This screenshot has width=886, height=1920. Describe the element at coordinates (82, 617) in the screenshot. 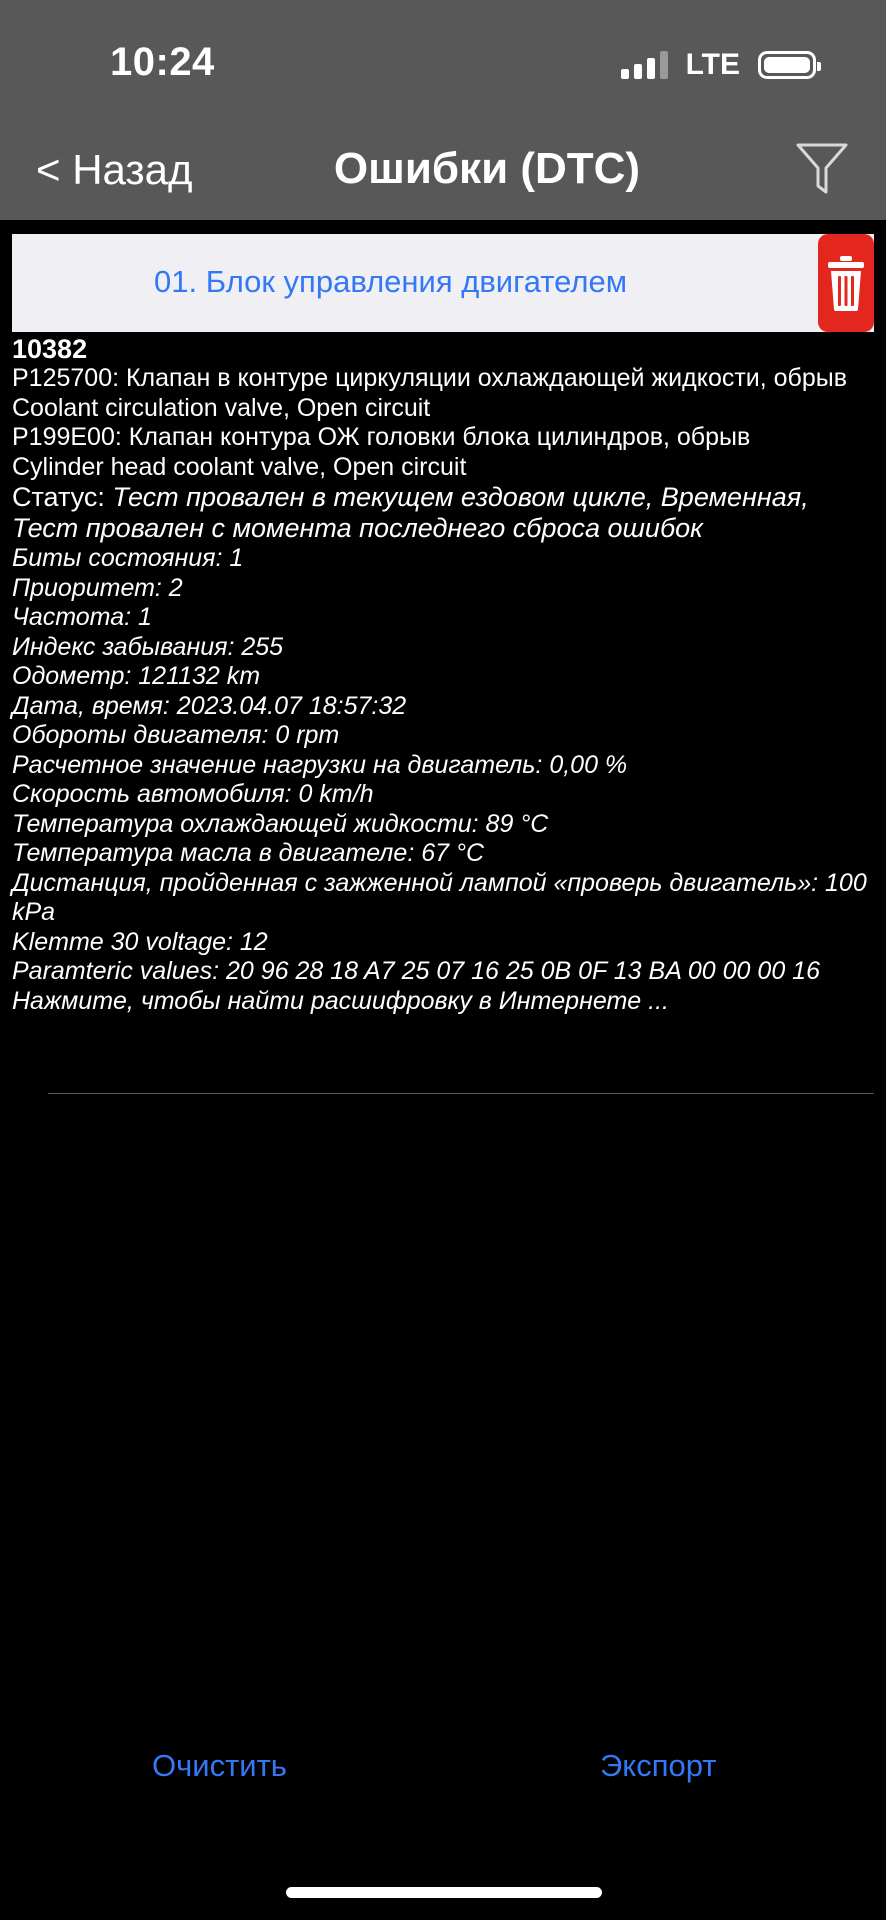

I see `detail-line: Частота: 1` at that location.